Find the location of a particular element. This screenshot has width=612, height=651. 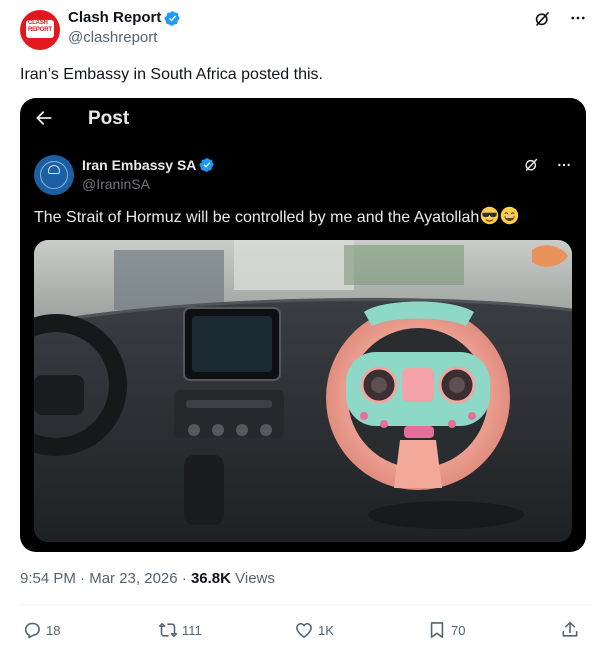

repost-icon is located at coordinates (168, 630).